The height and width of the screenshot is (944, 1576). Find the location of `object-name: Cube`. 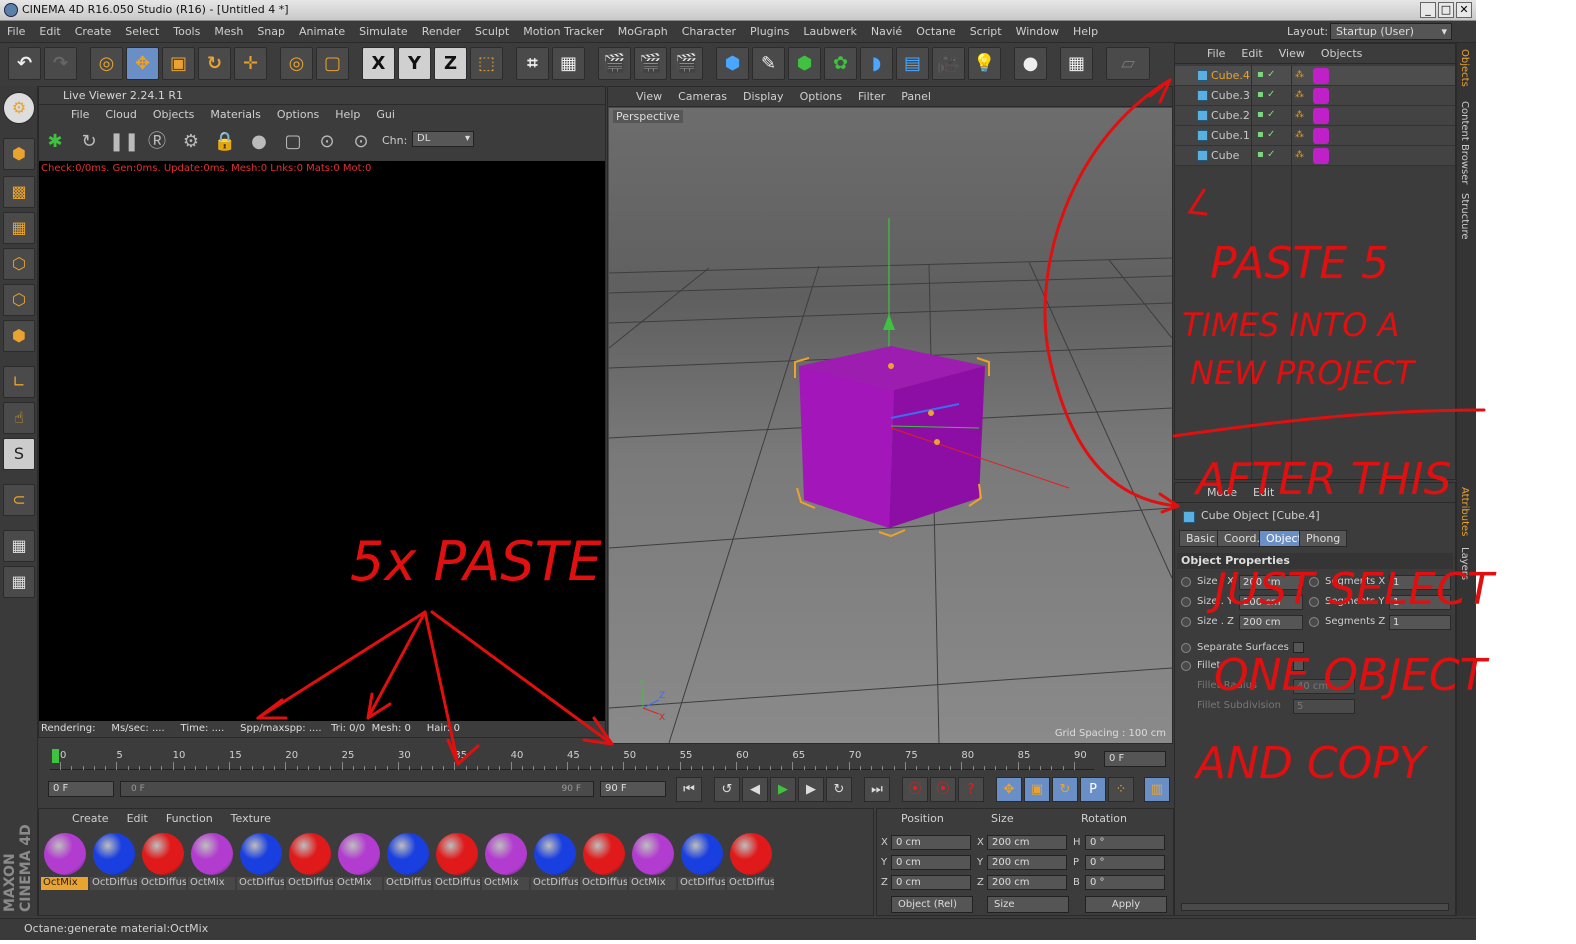

object-name: Cube is located at coordinates (1225, 155).